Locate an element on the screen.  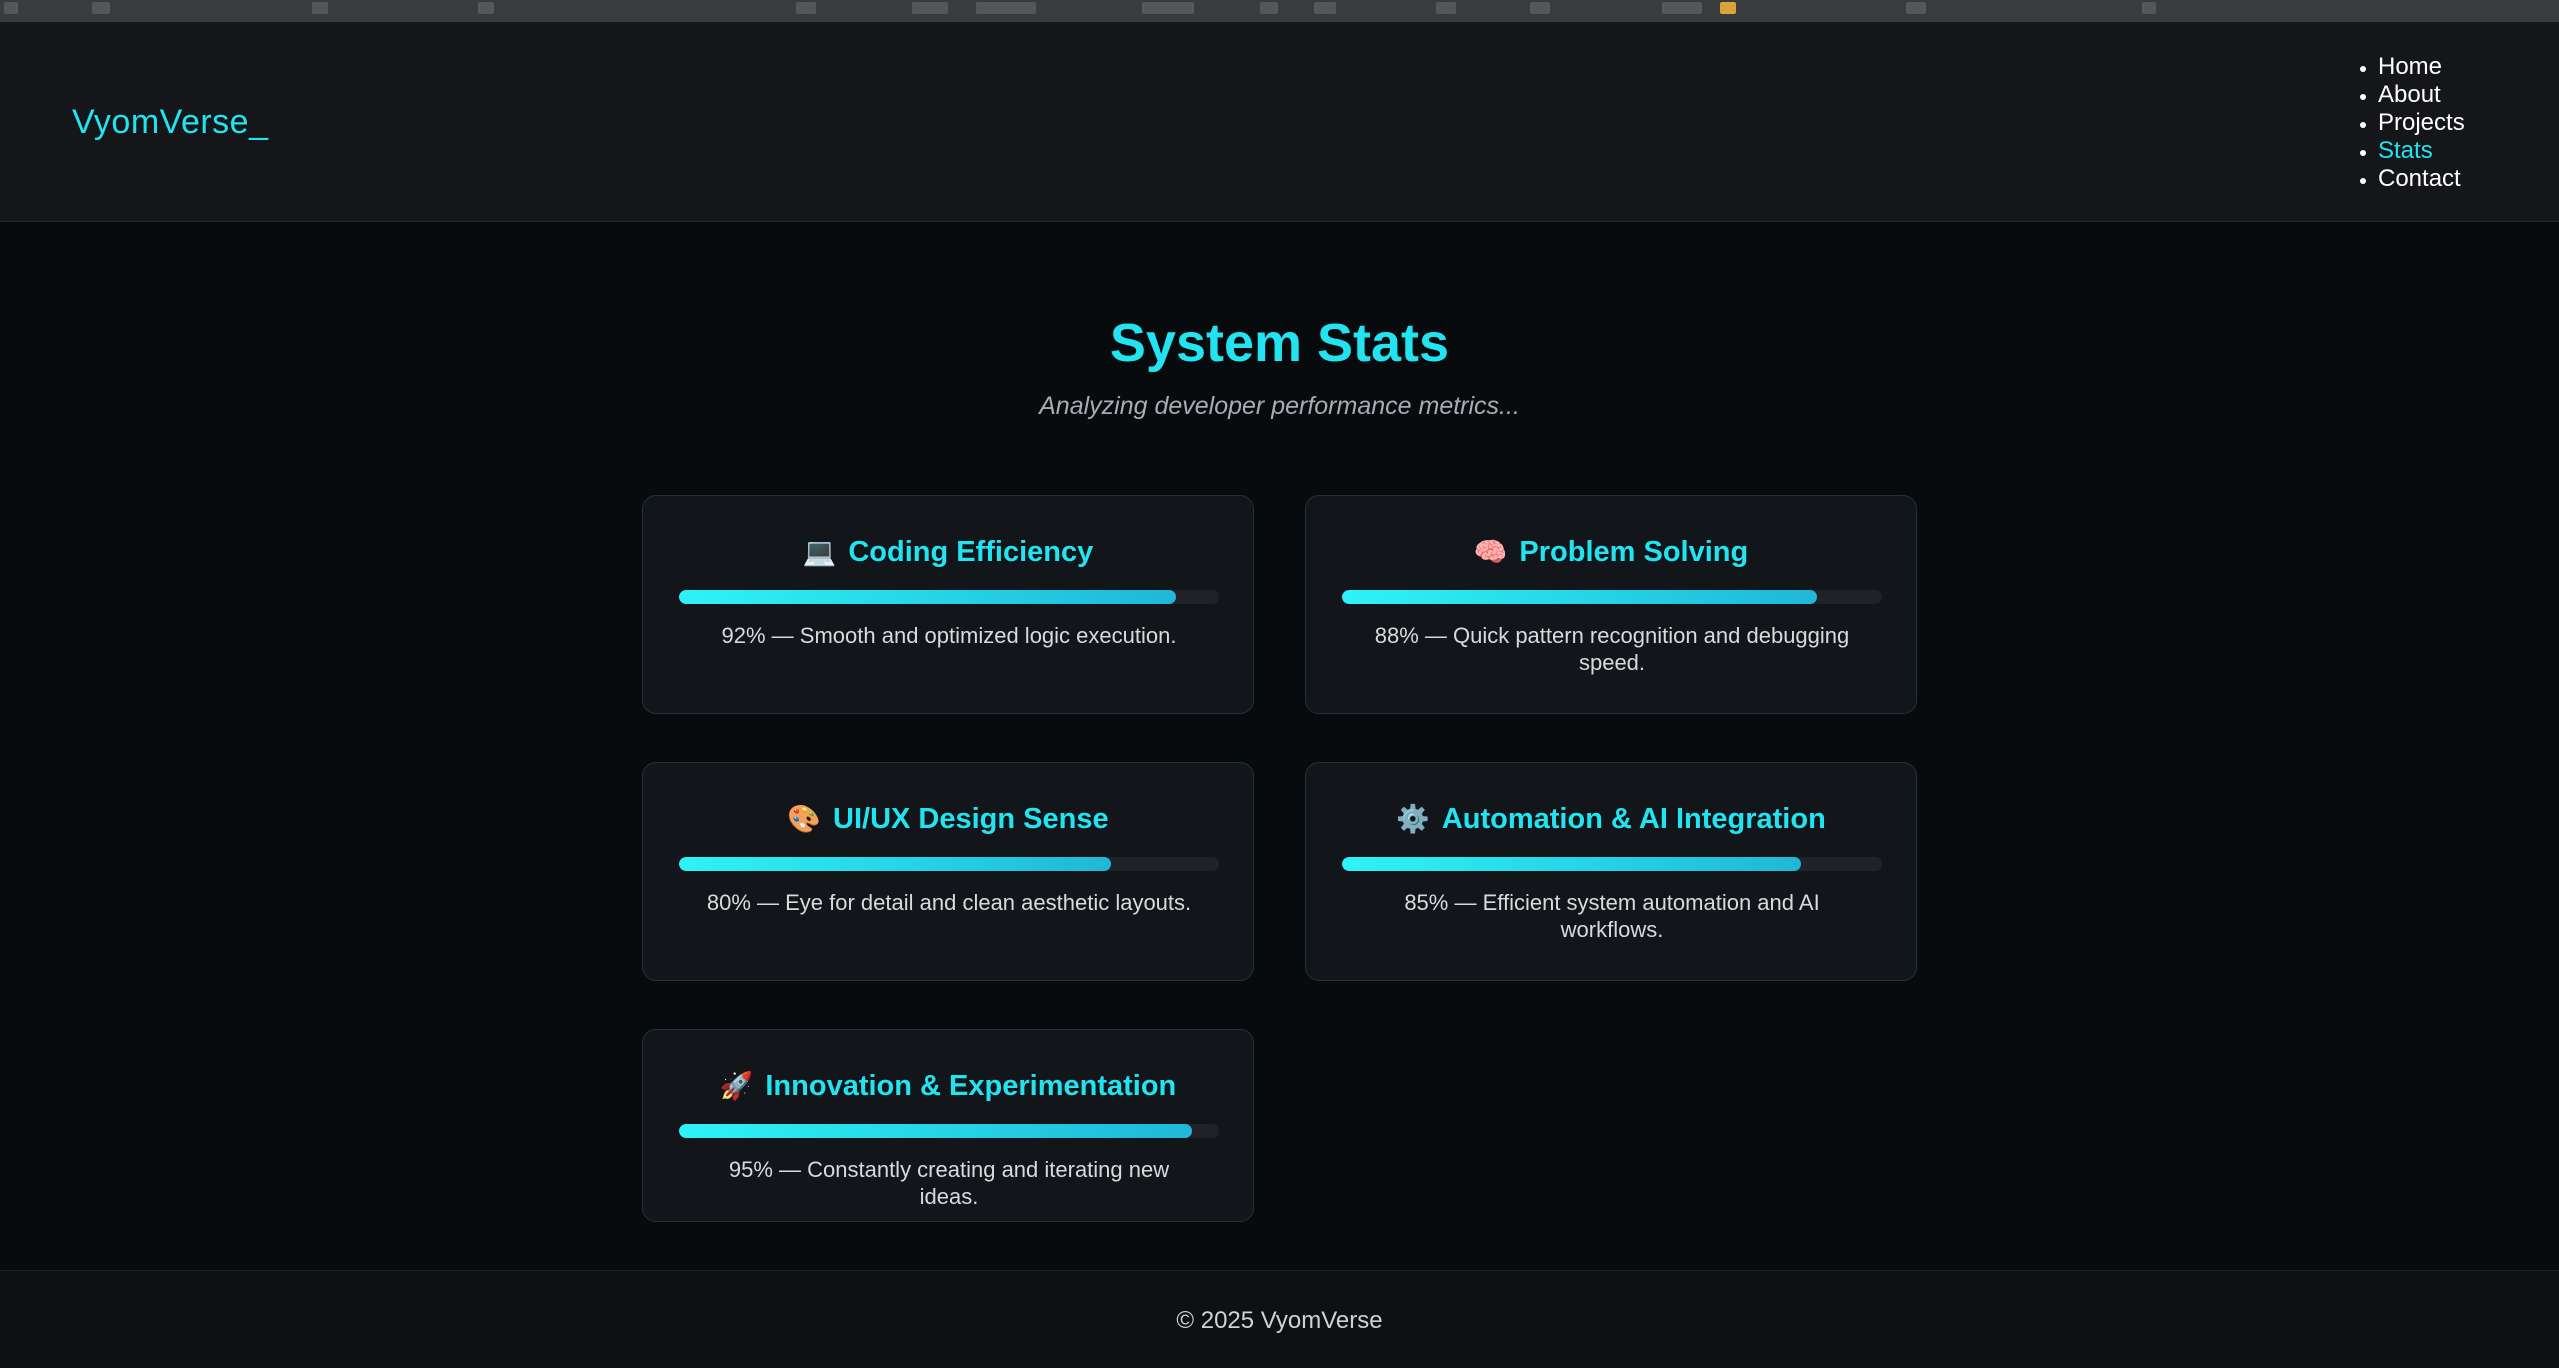
stat-card-title: 💻 Coding Efficiency is located at coordinates (948, 552).